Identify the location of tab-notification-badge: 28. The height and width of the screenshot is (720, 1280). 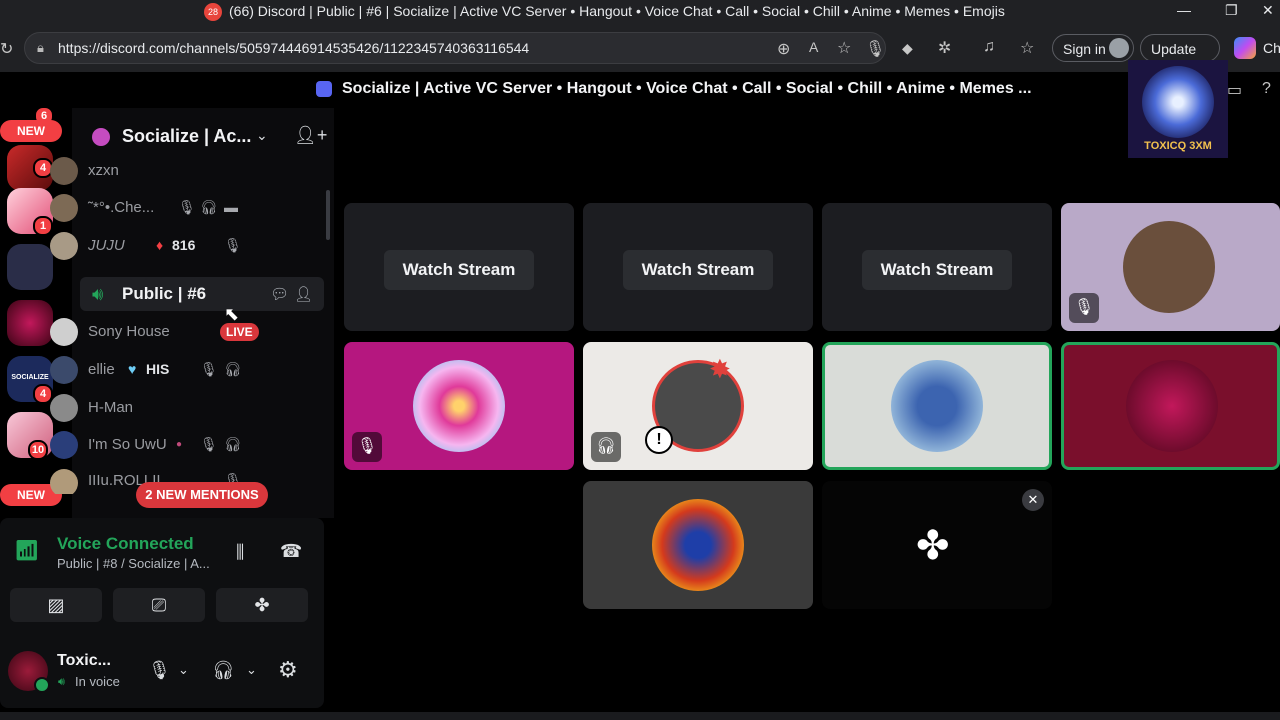
(213, 12).